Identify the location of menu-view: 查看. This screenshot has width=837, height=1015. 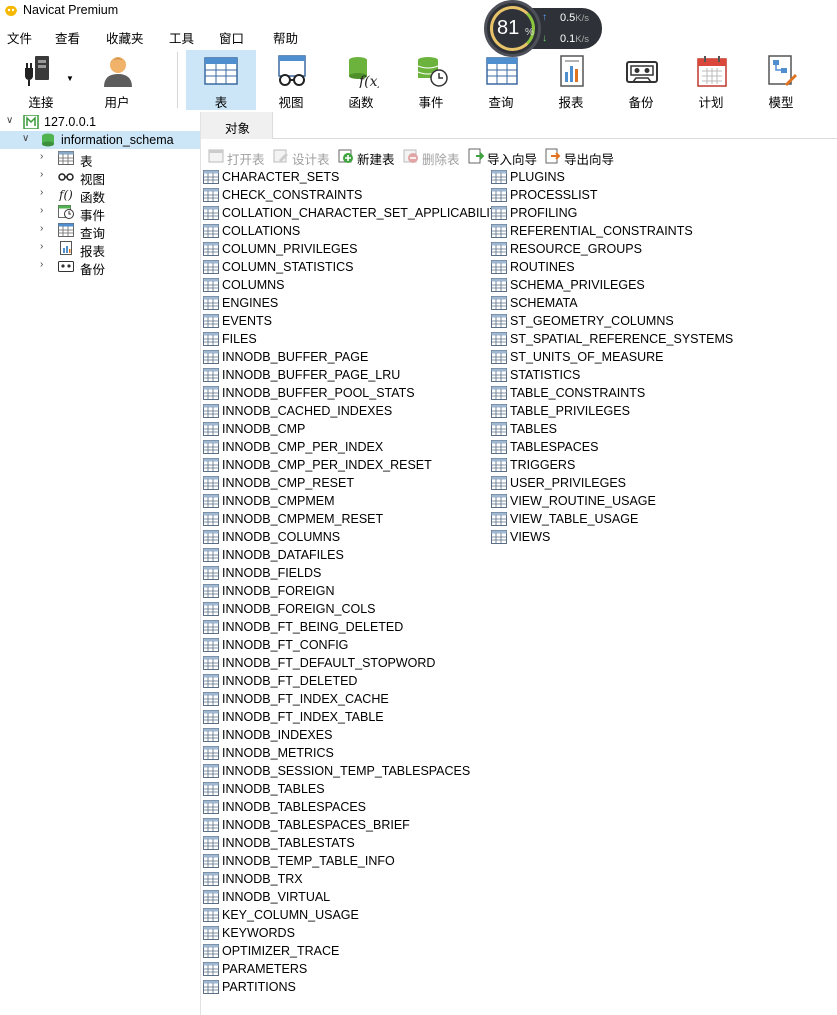
(67, 37).